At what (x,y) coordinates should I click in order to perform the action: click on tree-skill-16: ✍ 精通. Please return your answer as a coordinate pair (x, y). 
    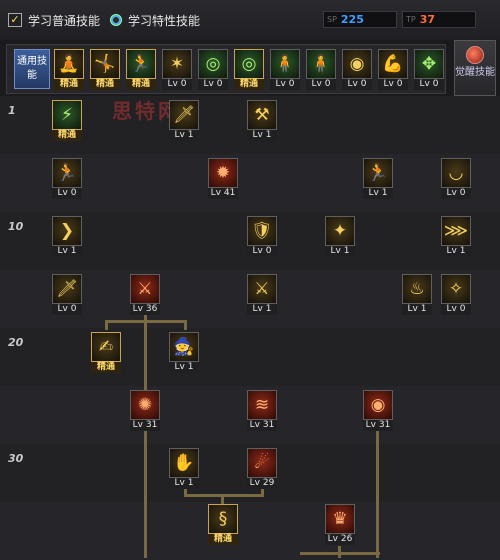
    Looking at the image, I should click on (106, 352).